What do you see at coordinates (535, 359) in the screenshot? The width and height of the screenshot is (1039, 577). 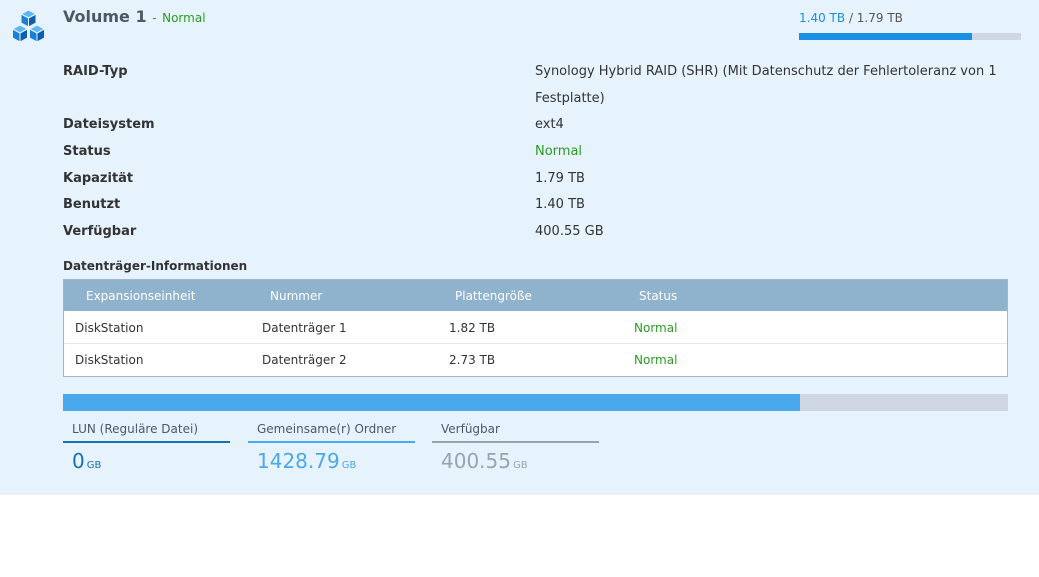 I see `table-row: DiskStation Datenträger 2 2.73 TB Normal` at bounding box center [535, 359].